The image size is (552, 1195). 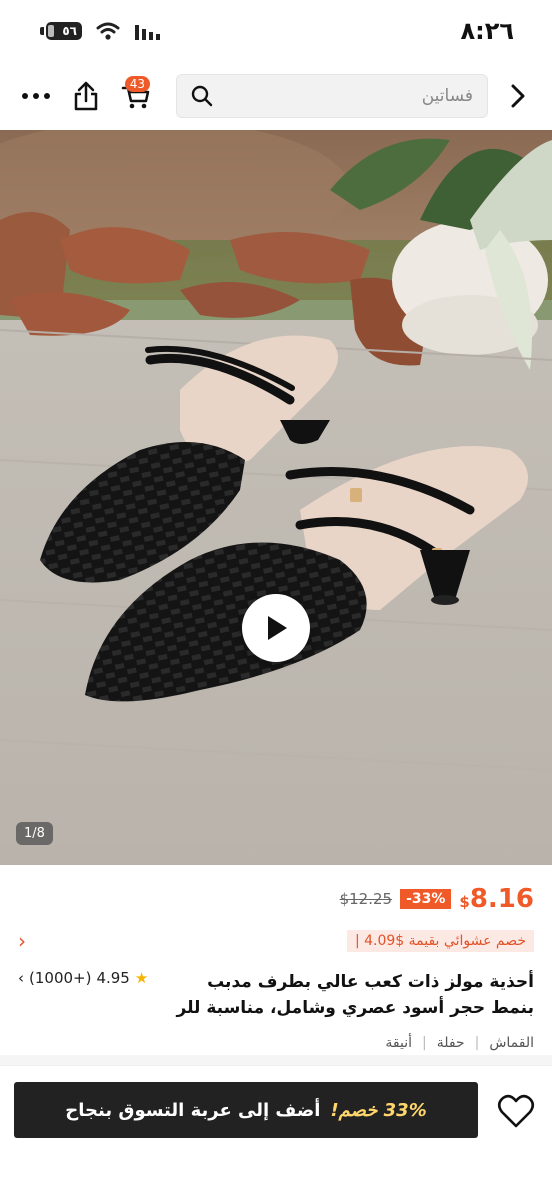 I want to click on add-to-cart-label: أضف إلى عربة التسوق بنجاح, so click(x=193, y=1110).